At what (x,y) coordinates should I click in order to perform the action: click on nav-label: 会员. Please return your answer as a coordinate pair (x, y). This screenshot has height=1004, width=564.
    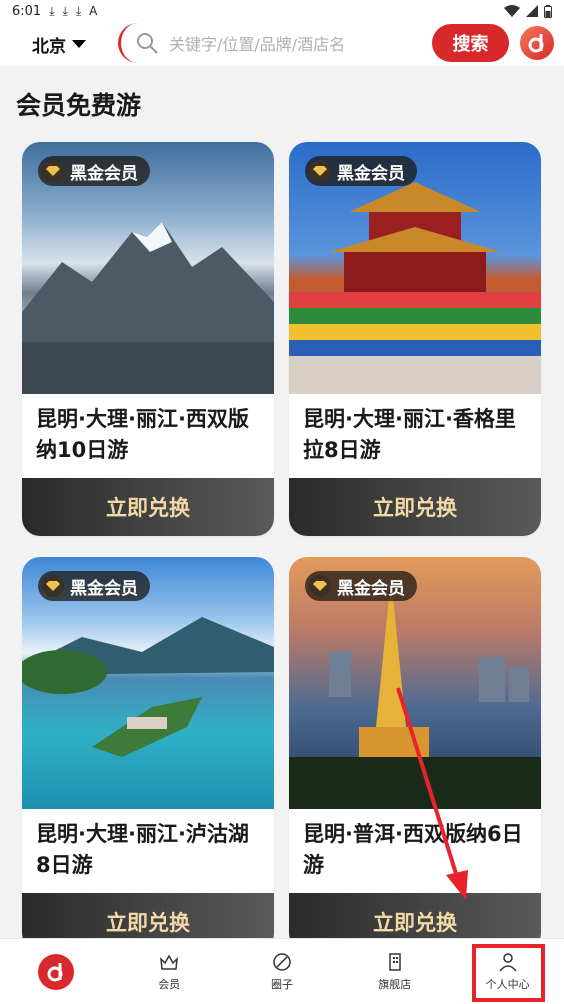
    Looking at the image, I should click on (169, 984).